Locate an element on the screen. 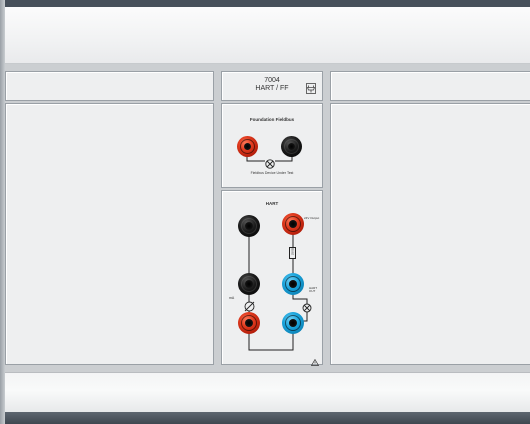  hart-jack-blue-middle is located at coordinates (293, 284).